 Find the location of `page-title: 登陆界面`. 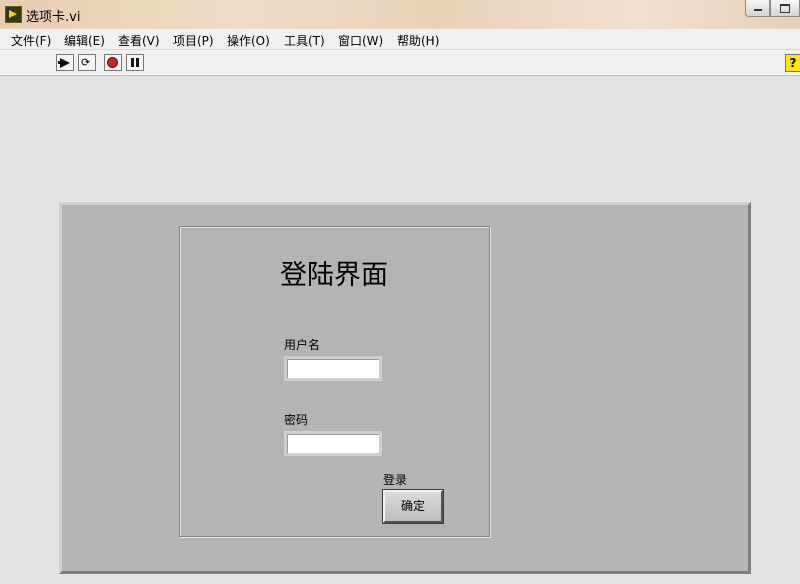

page-title: 登陆界面 is located at coordinates (334, 275).